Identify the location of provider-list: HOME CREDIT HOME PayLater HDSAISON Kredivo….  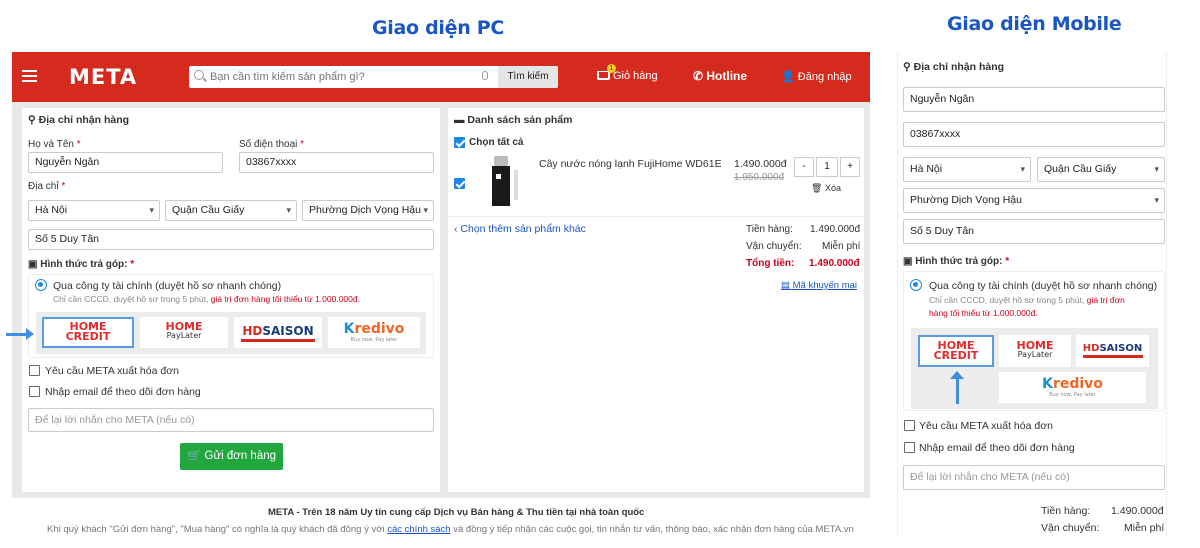
(231, 333).